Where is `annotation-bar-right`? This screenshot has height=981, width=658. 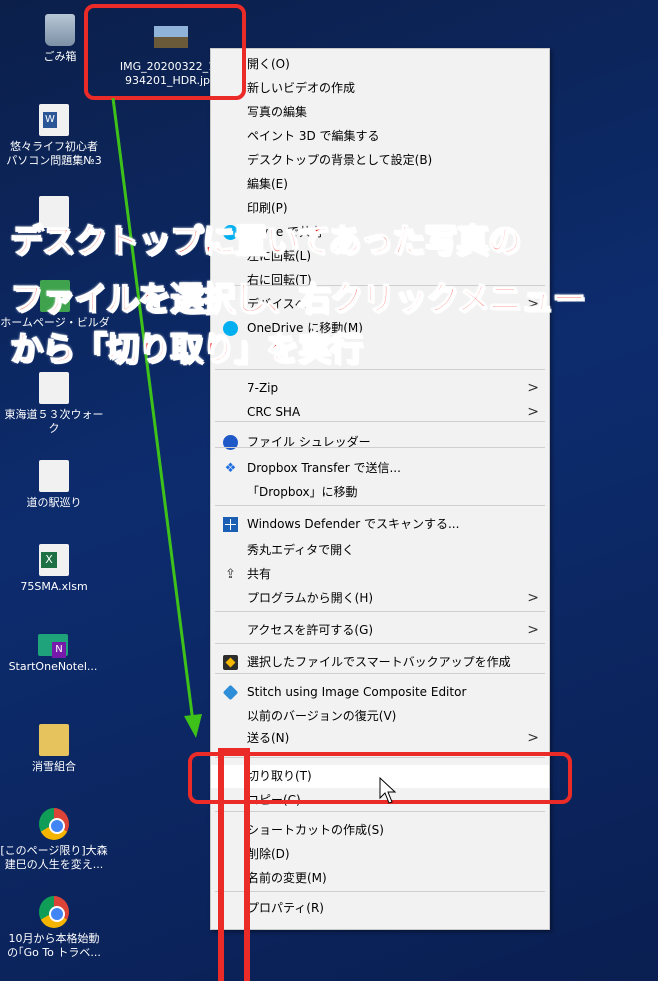
annotation-bar-right is located at coordinates (247, 864).